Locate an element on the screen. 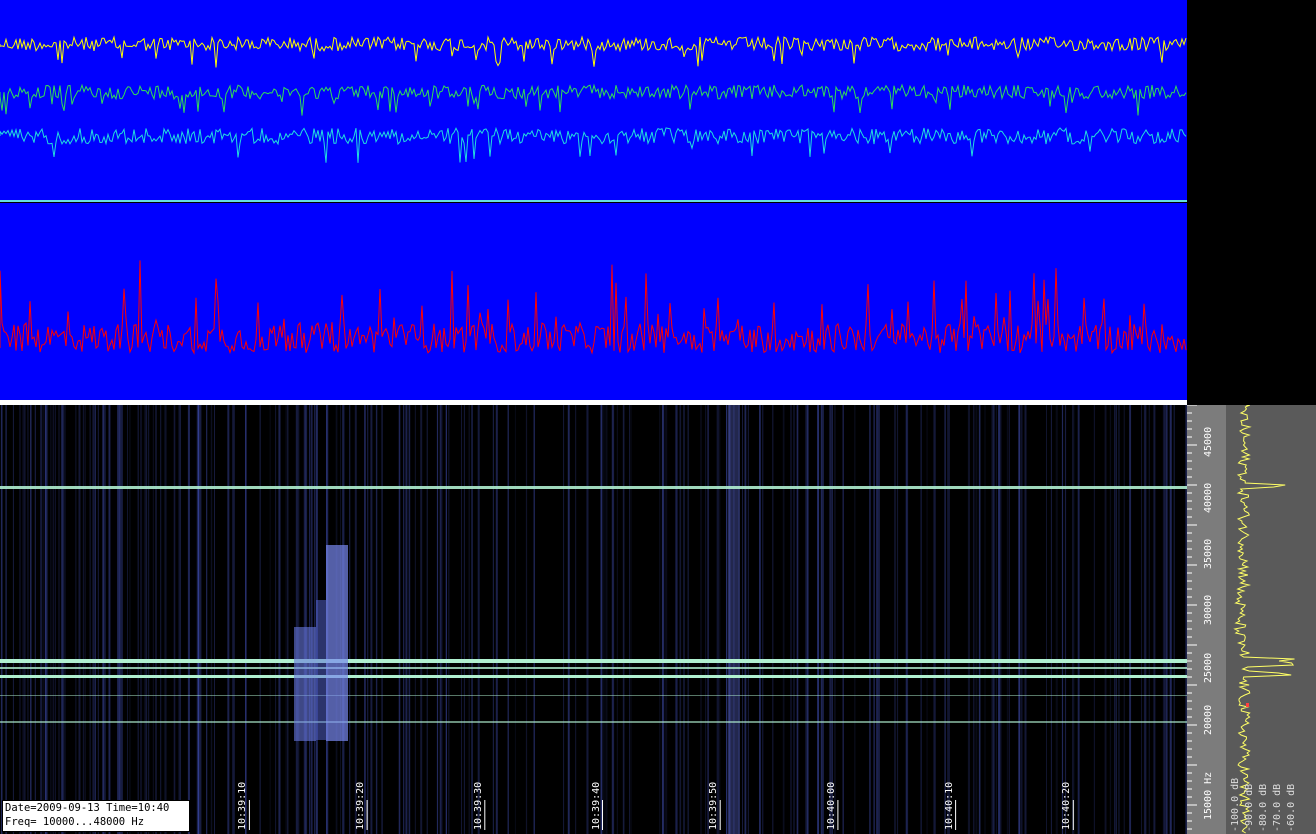  spectrum-plot is located at coordinates (1264, 619).